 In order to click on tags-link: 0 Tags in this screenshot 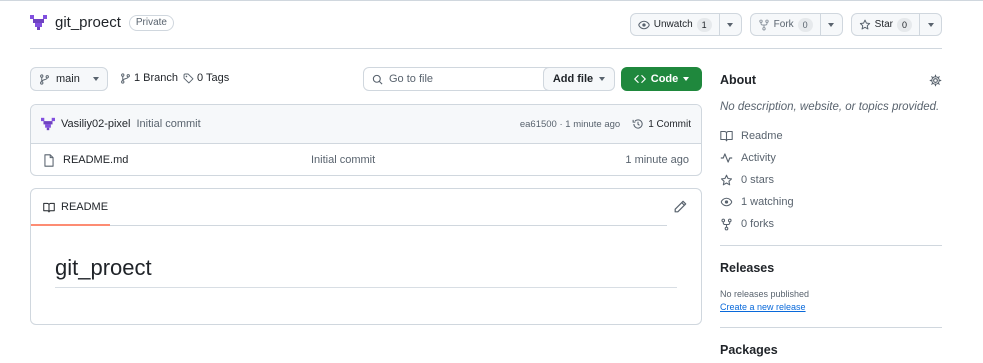, I will do `click(206, 78)`.